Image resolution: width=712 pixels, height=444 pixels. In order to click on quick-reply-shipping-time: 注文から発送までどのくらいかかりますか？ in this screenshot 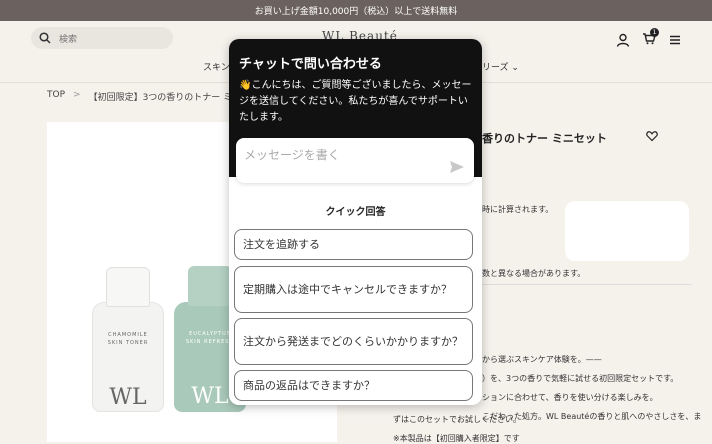, I will do `click(353, 341)`.